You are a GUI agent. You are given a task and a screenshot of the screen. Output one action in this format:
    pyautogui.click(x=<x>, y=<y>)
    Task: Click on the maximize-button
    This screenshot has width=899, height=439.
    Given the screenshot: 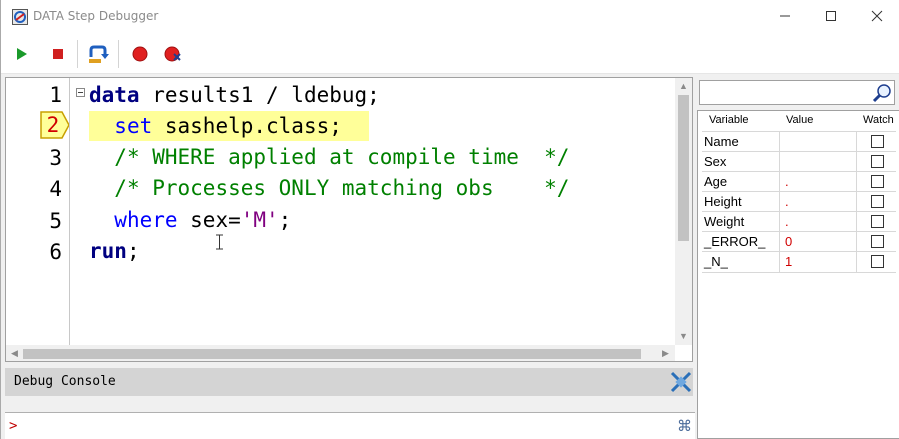 What is the action you would take?
    pyautogui.click(x=831, y=16)
    